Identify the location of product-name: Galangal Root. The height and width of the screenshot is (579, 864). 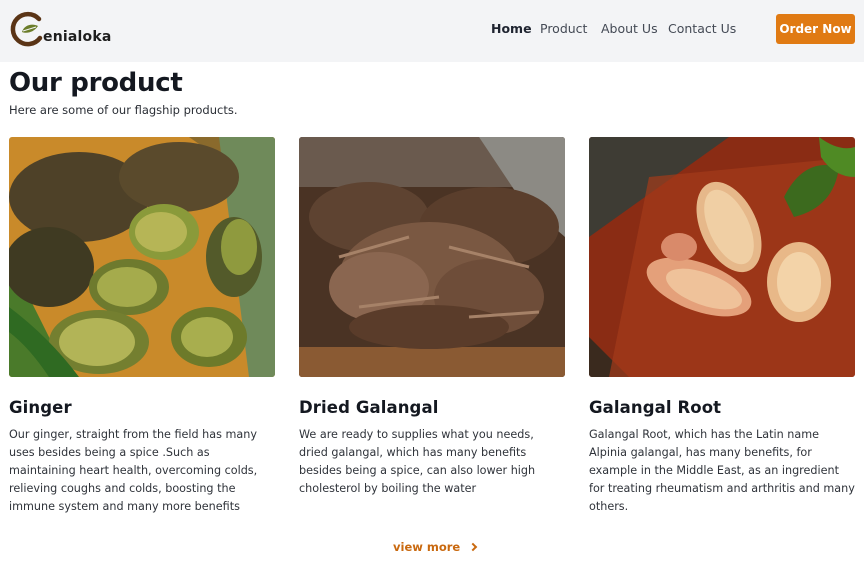
(655, 407).